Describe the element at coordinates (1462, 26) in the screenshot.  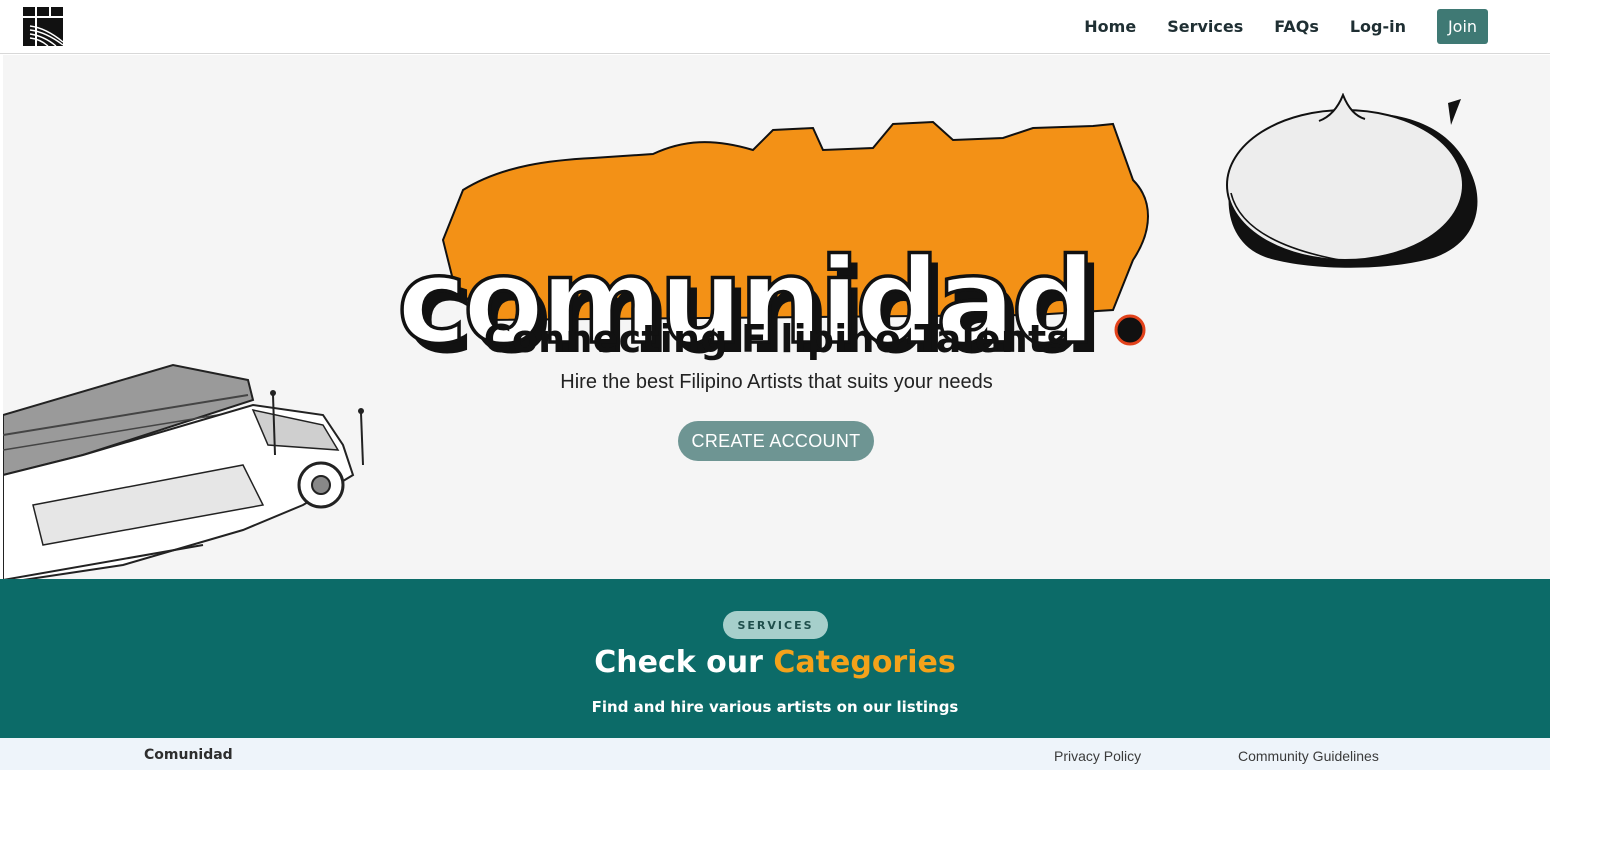
I see `join-button: Join` at that location.